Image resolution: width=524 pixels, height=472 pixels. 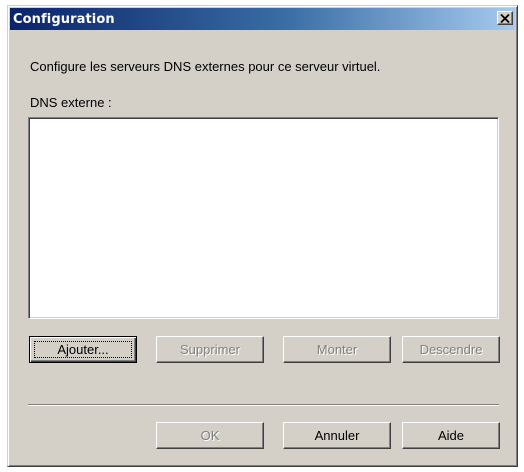 I want to click on title-bar: Configuration, so click(x=262, y=19).